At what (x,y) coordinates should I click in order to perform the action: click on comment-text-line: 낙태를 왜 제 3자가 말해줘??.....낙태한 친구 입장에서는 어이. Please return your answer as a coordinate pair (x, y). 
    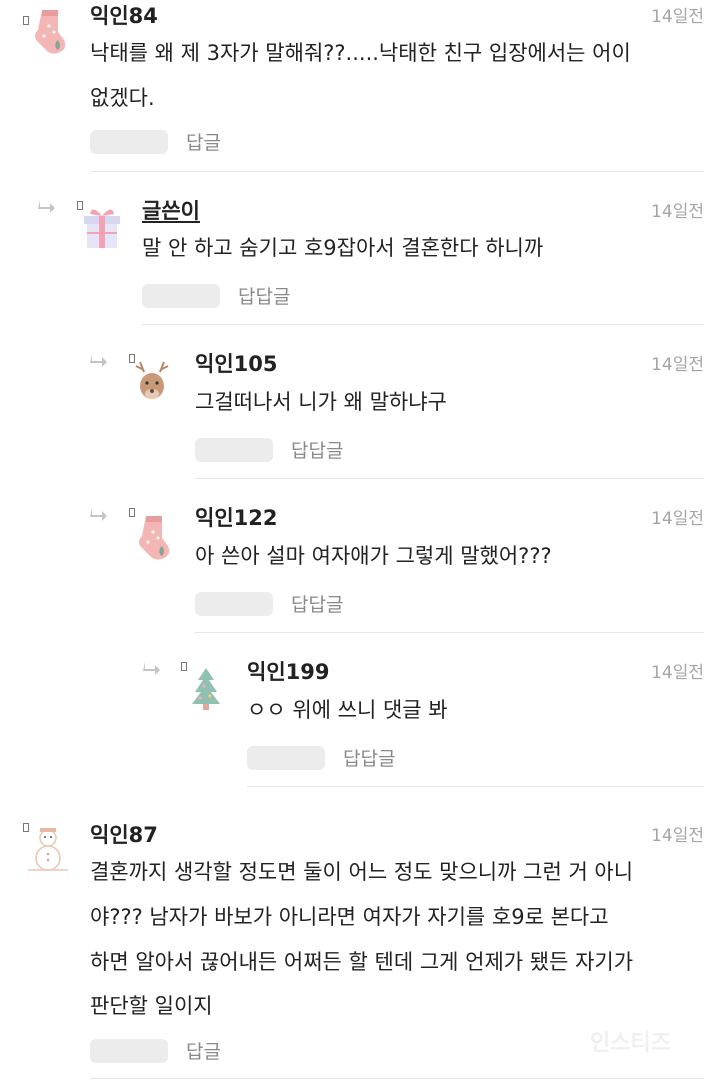
    Looking at the image, I should click on (360, 53).